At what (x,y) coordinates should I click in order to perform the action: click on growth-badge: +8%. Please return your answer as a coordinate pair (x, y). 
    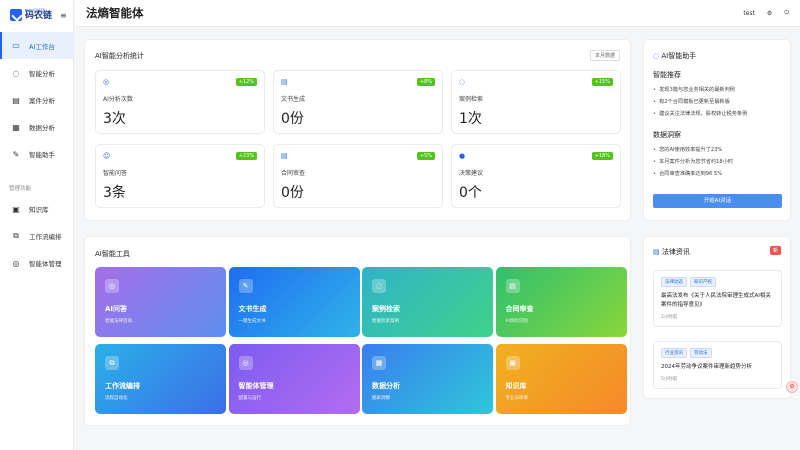
    Looking at the image, I should click on (425, 82).